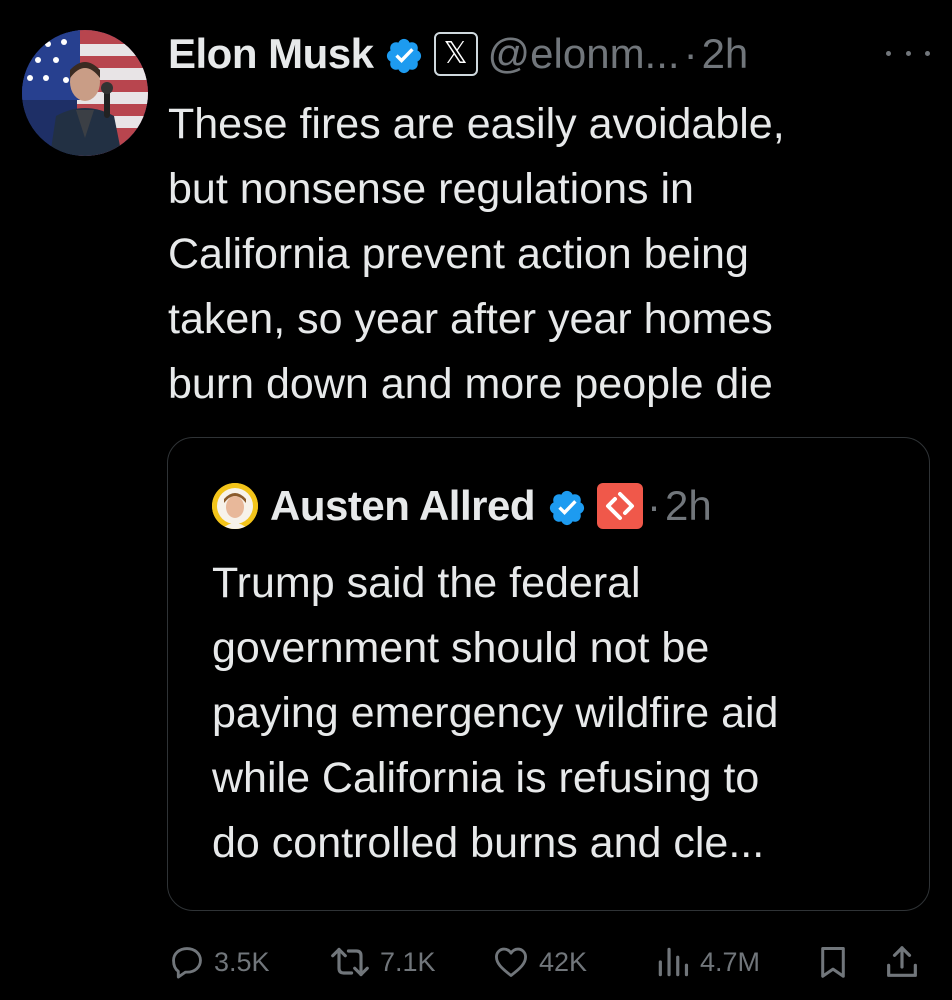  Describe the element at coordinates (476, 124) in the screenshot. I see `tweet-text-line: These fires are easily avoidable,` at that location.